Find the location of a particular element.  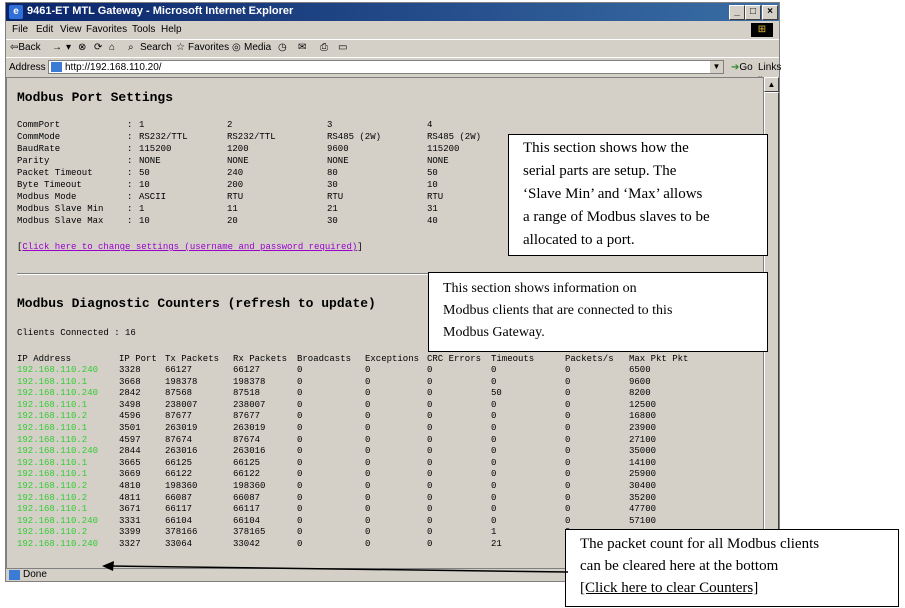

table-cell: 2842 is located at coordinates (130, 393).